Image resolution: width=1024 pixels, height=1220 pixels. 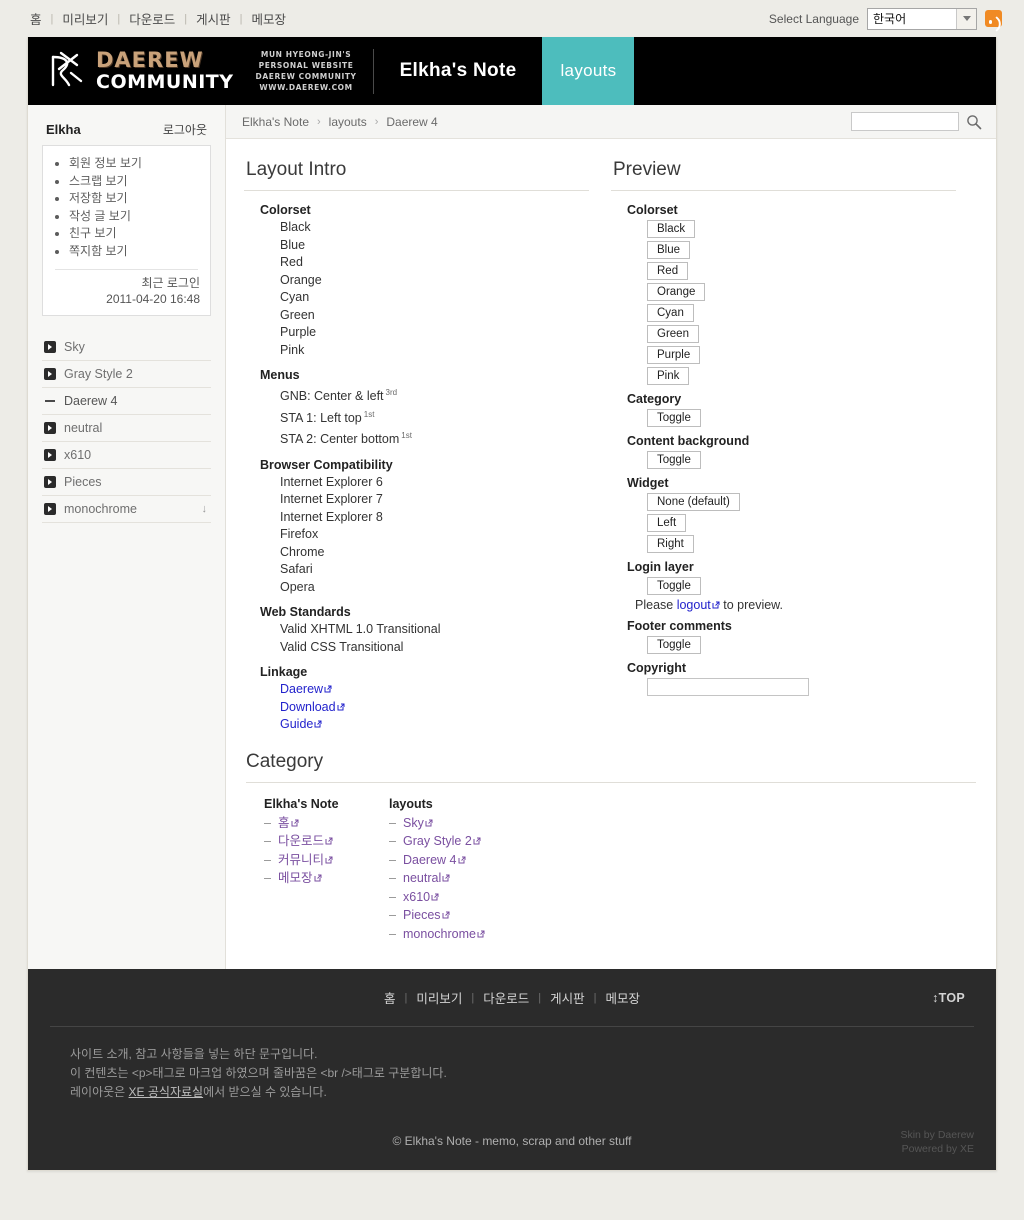 I want to click on search-icon, so click(x=974, y=122).